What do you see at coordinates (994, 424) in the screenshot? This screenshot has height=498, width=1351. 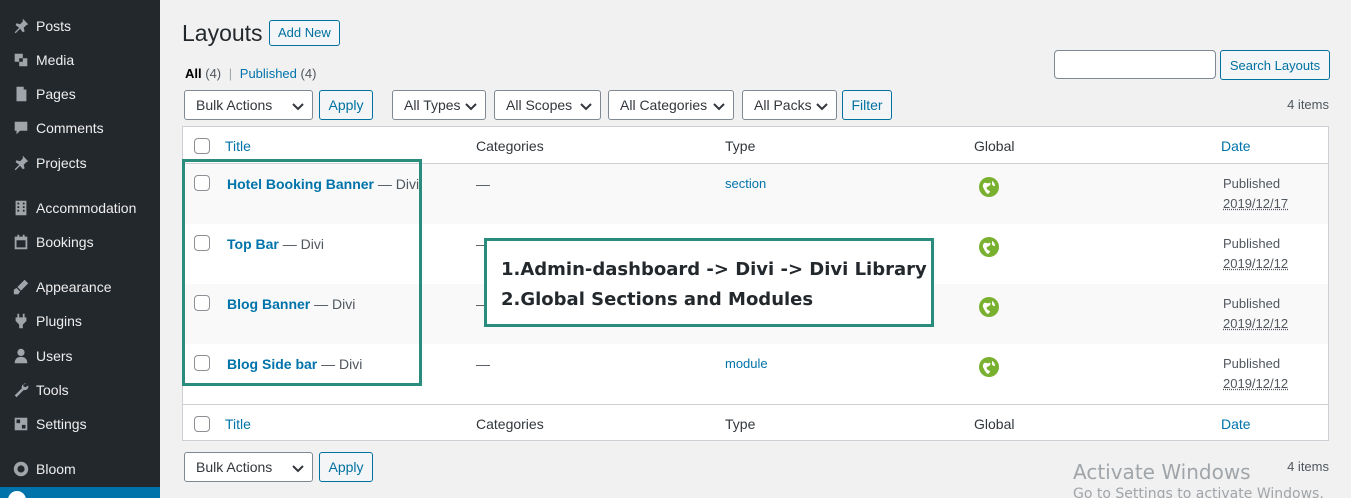 I see `column-global-footer: Global` at bounding box center [994, 424].